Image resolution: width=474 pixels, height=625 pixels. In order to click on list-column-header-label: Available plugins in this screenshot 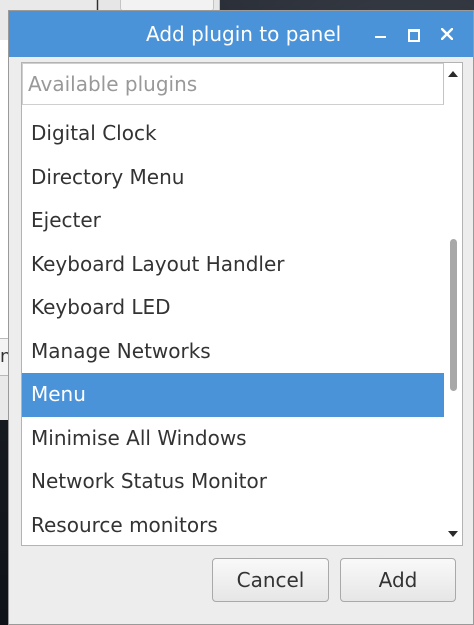, I will do `click(113, 84)`.